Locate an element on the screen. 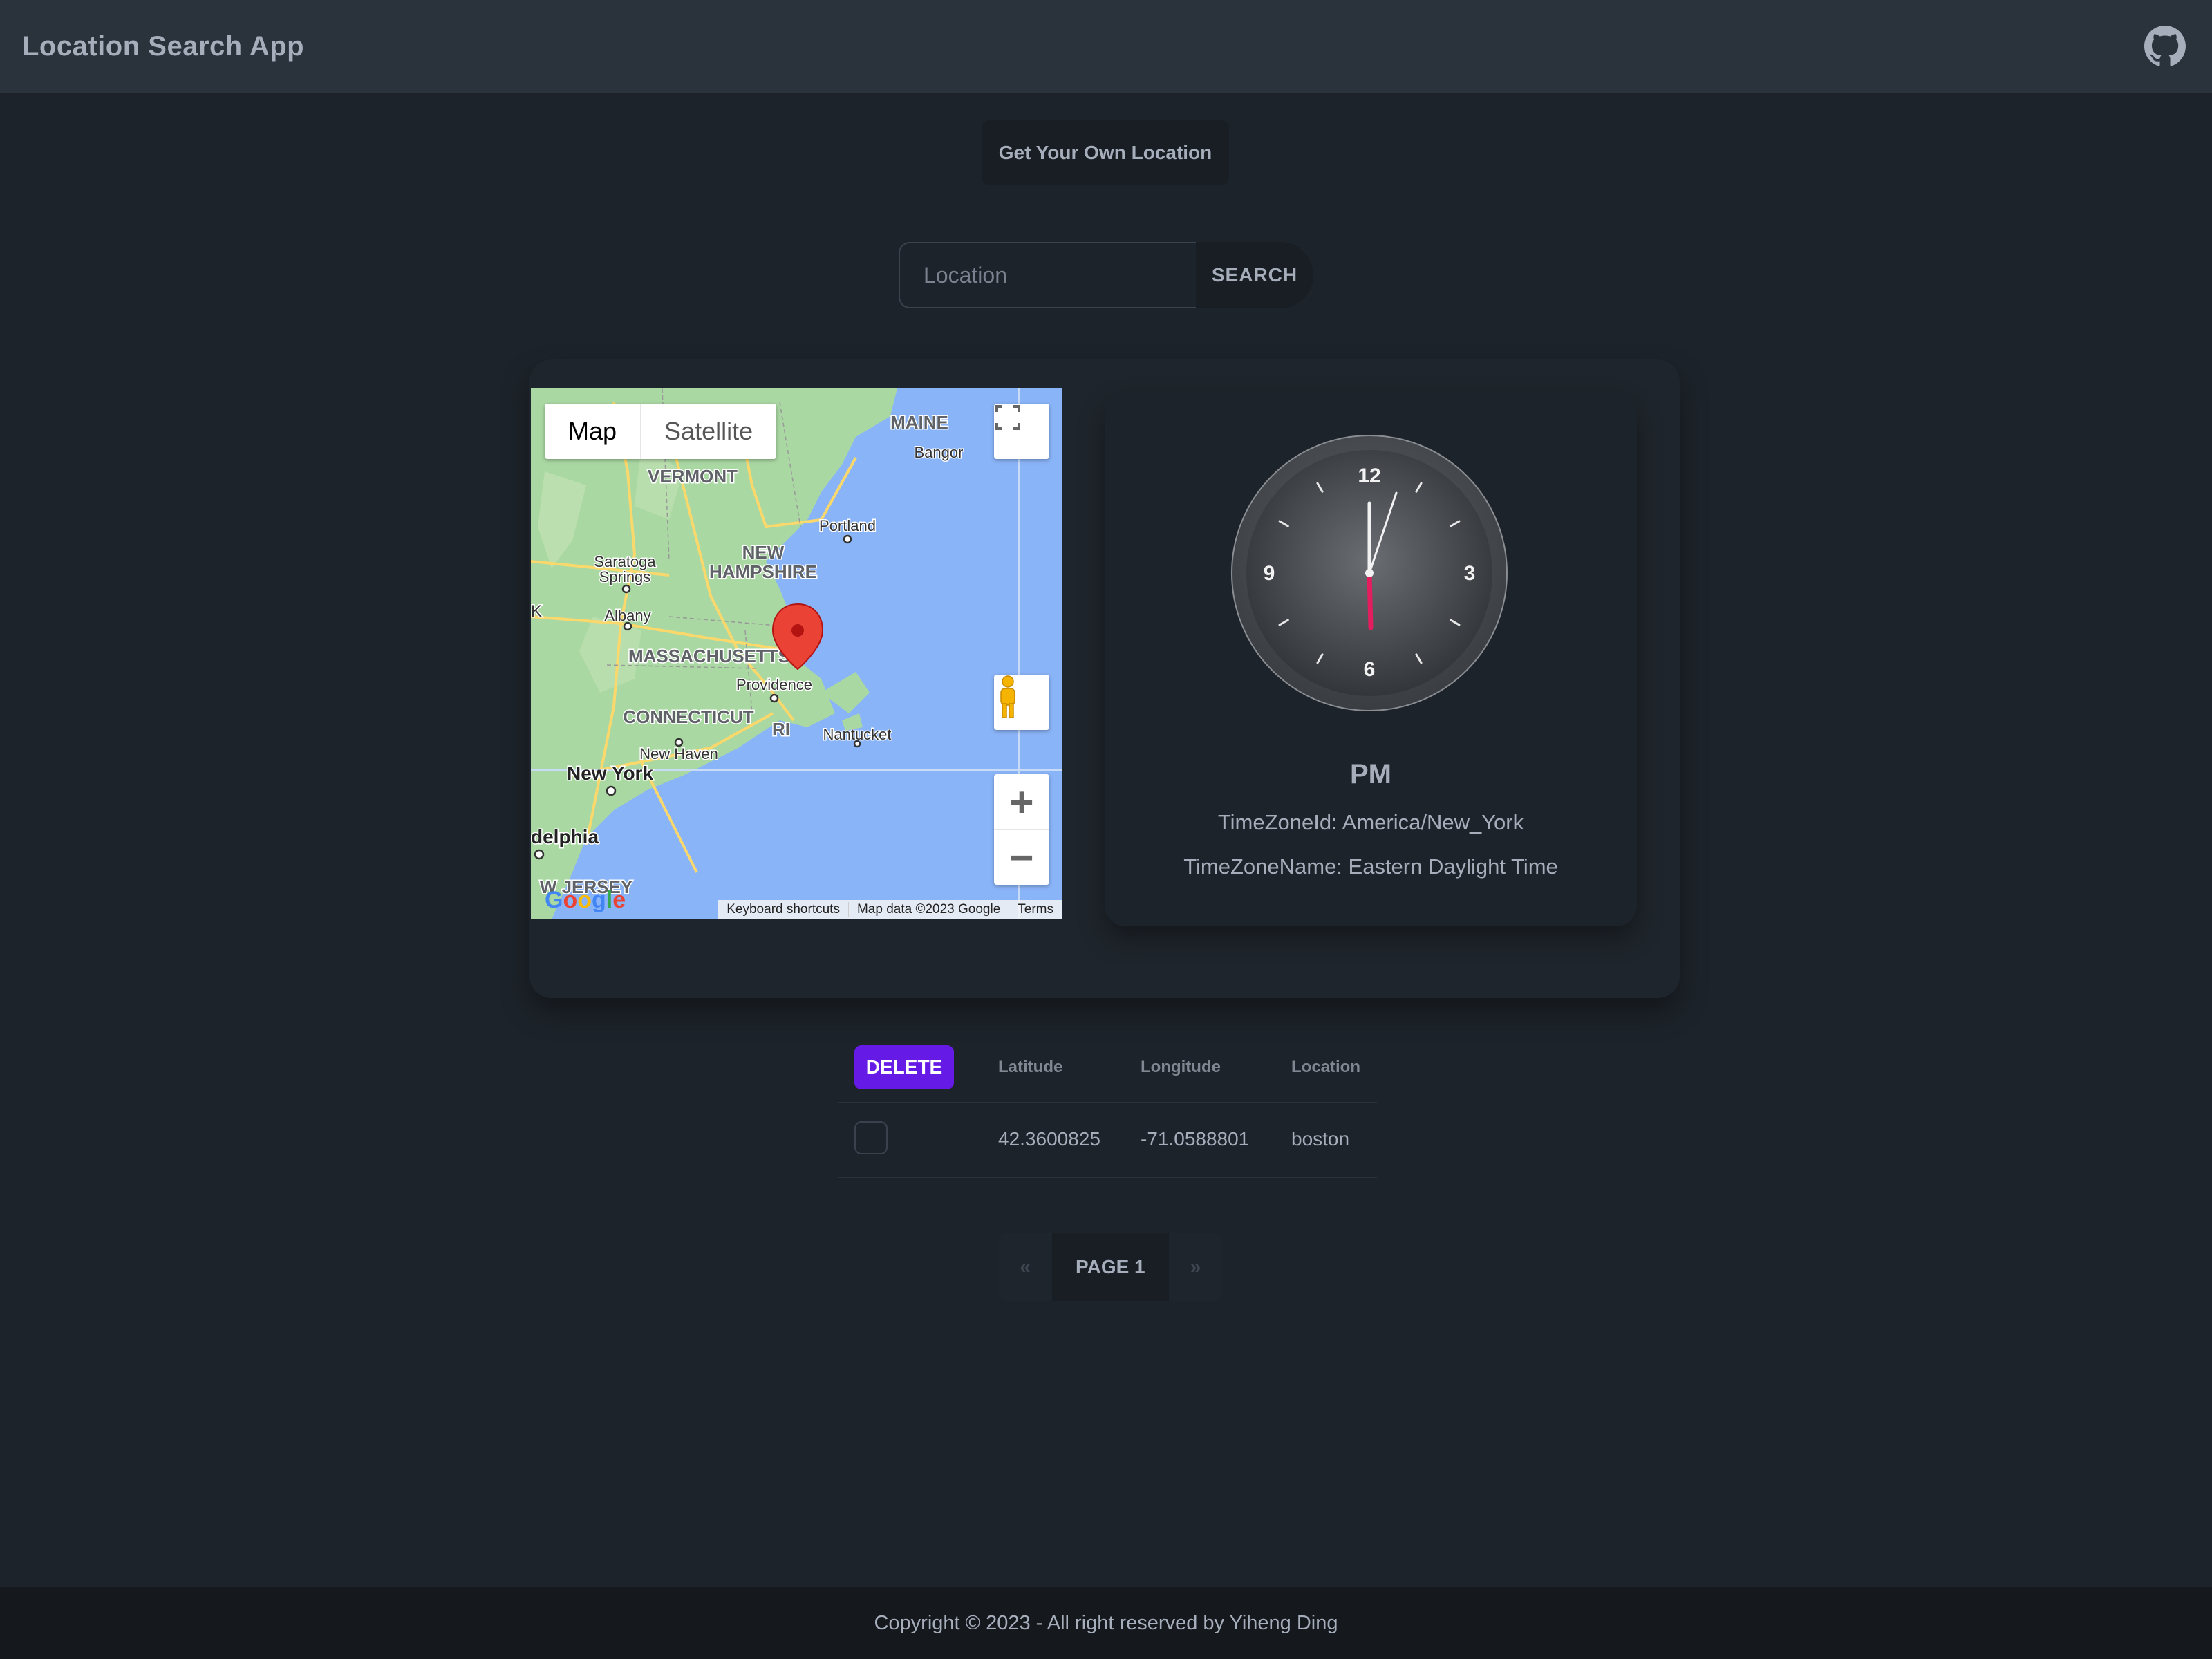  current-page-button: PAGE 1 is located at coordinates (1110, 1267).